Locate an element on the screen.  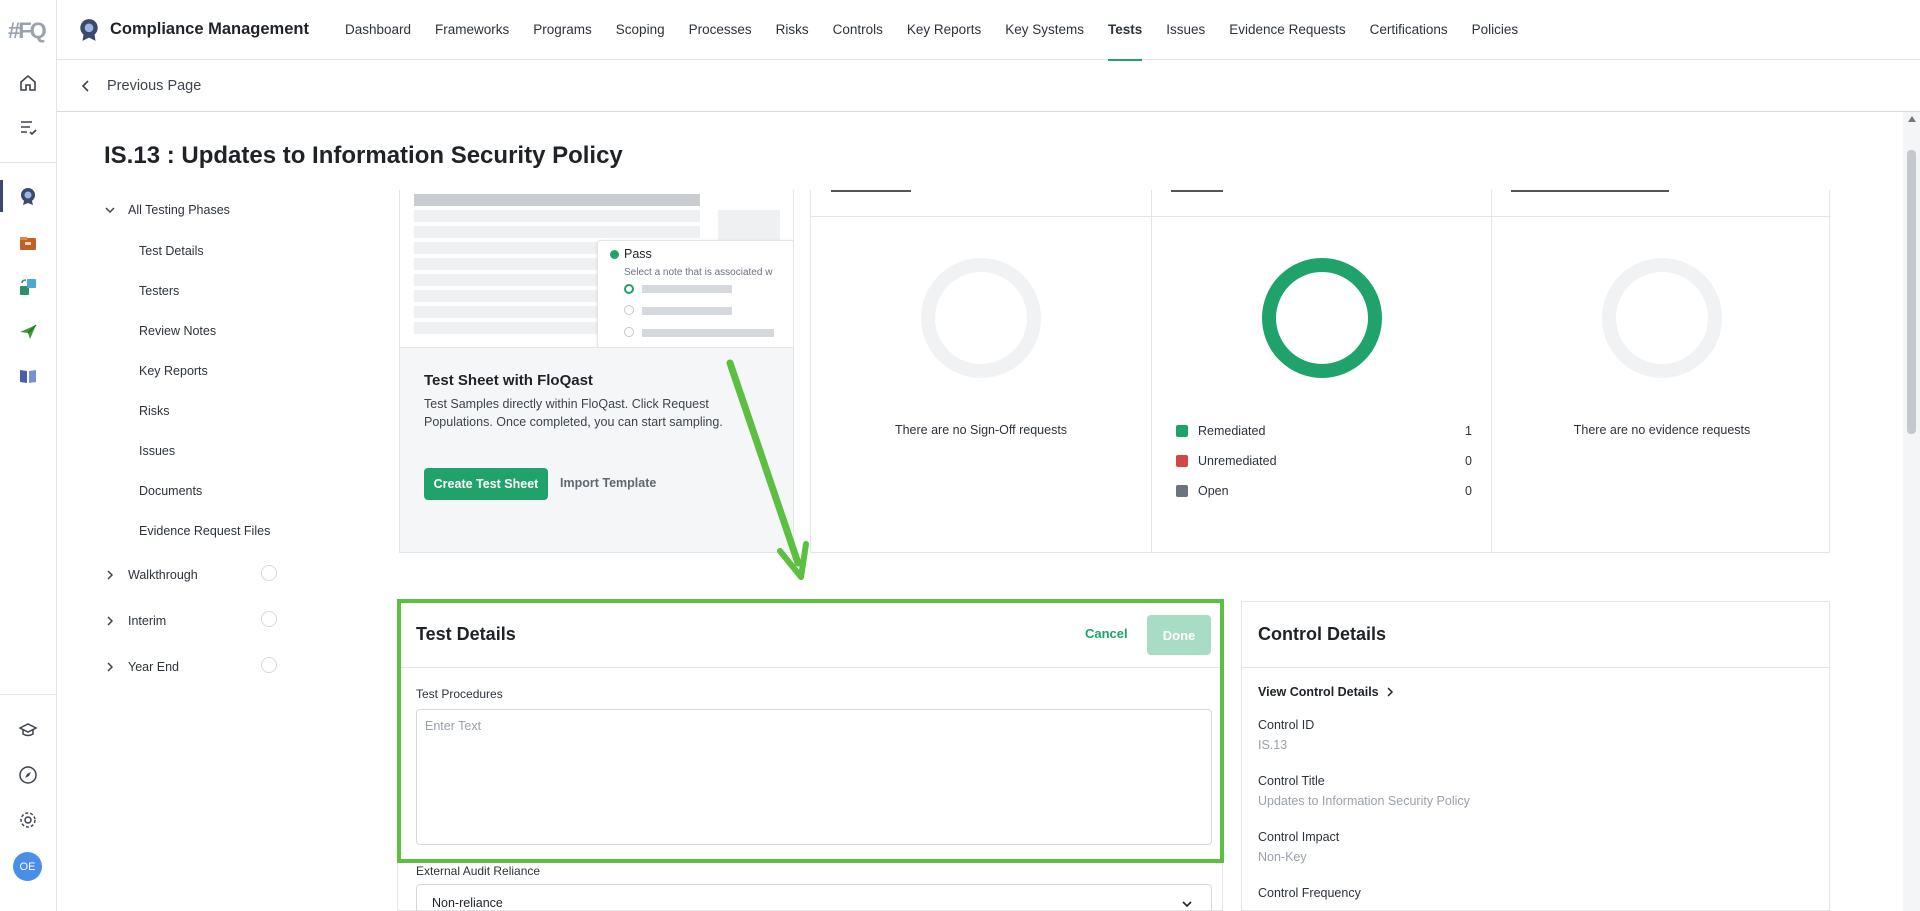
gear-icon is located at coordinates (28, 820).